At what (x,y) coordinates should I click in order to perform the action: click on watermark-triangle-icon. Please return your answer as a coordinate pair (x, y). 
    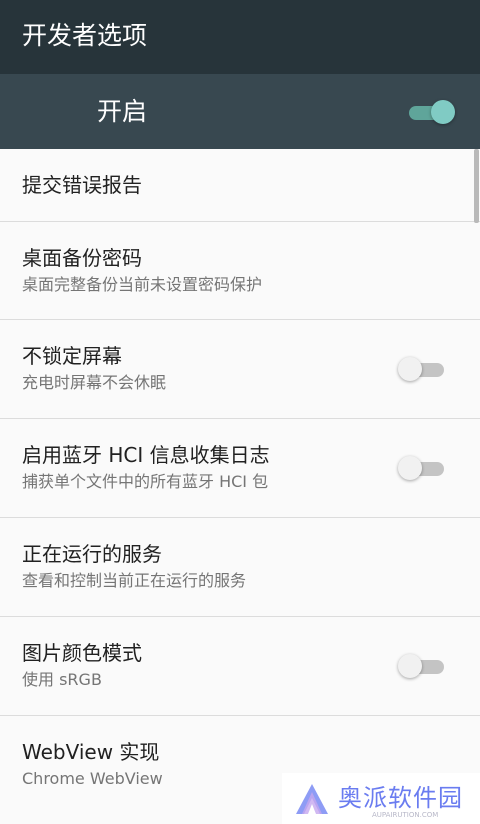
    Looking at the image, I should click on (312, 799).